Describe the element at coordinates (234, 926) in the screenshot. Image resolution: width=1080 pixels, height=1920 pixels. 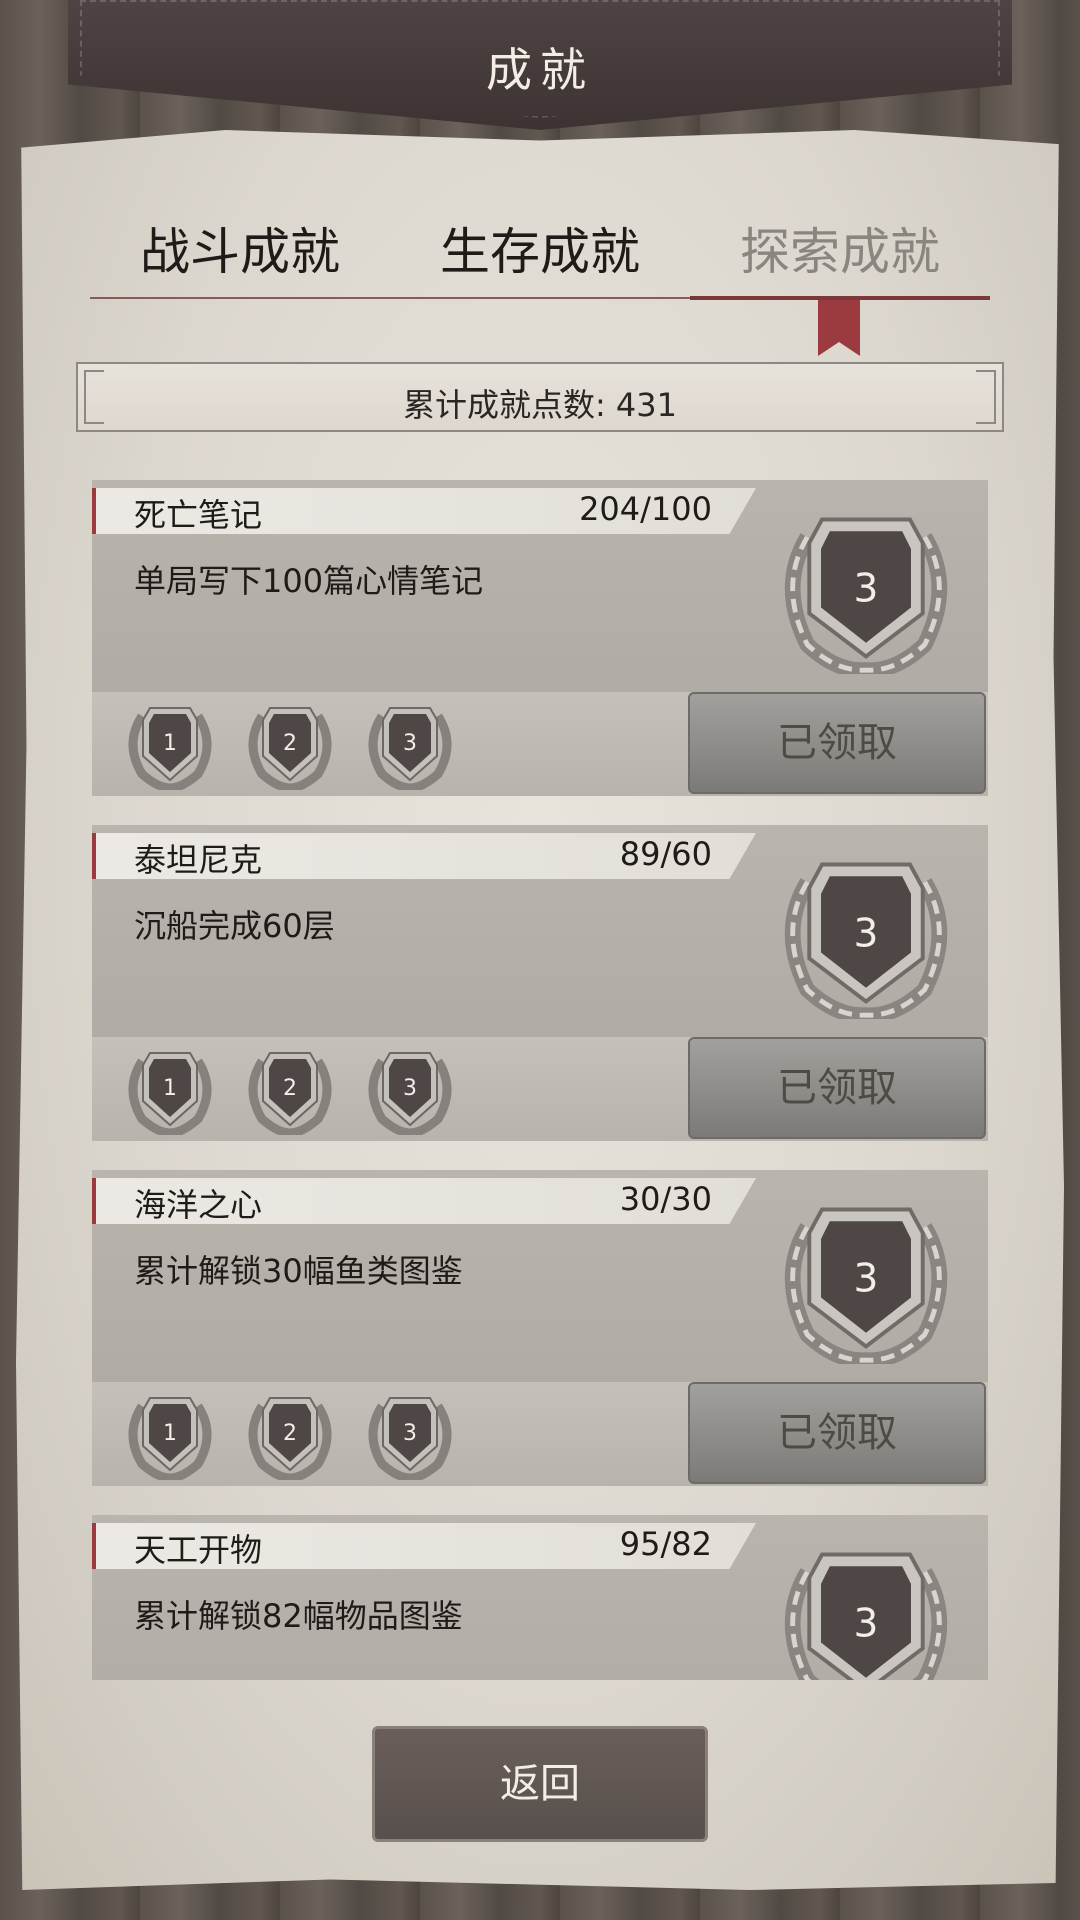
I see `achievement-description: 沉船完成60层` at that location.